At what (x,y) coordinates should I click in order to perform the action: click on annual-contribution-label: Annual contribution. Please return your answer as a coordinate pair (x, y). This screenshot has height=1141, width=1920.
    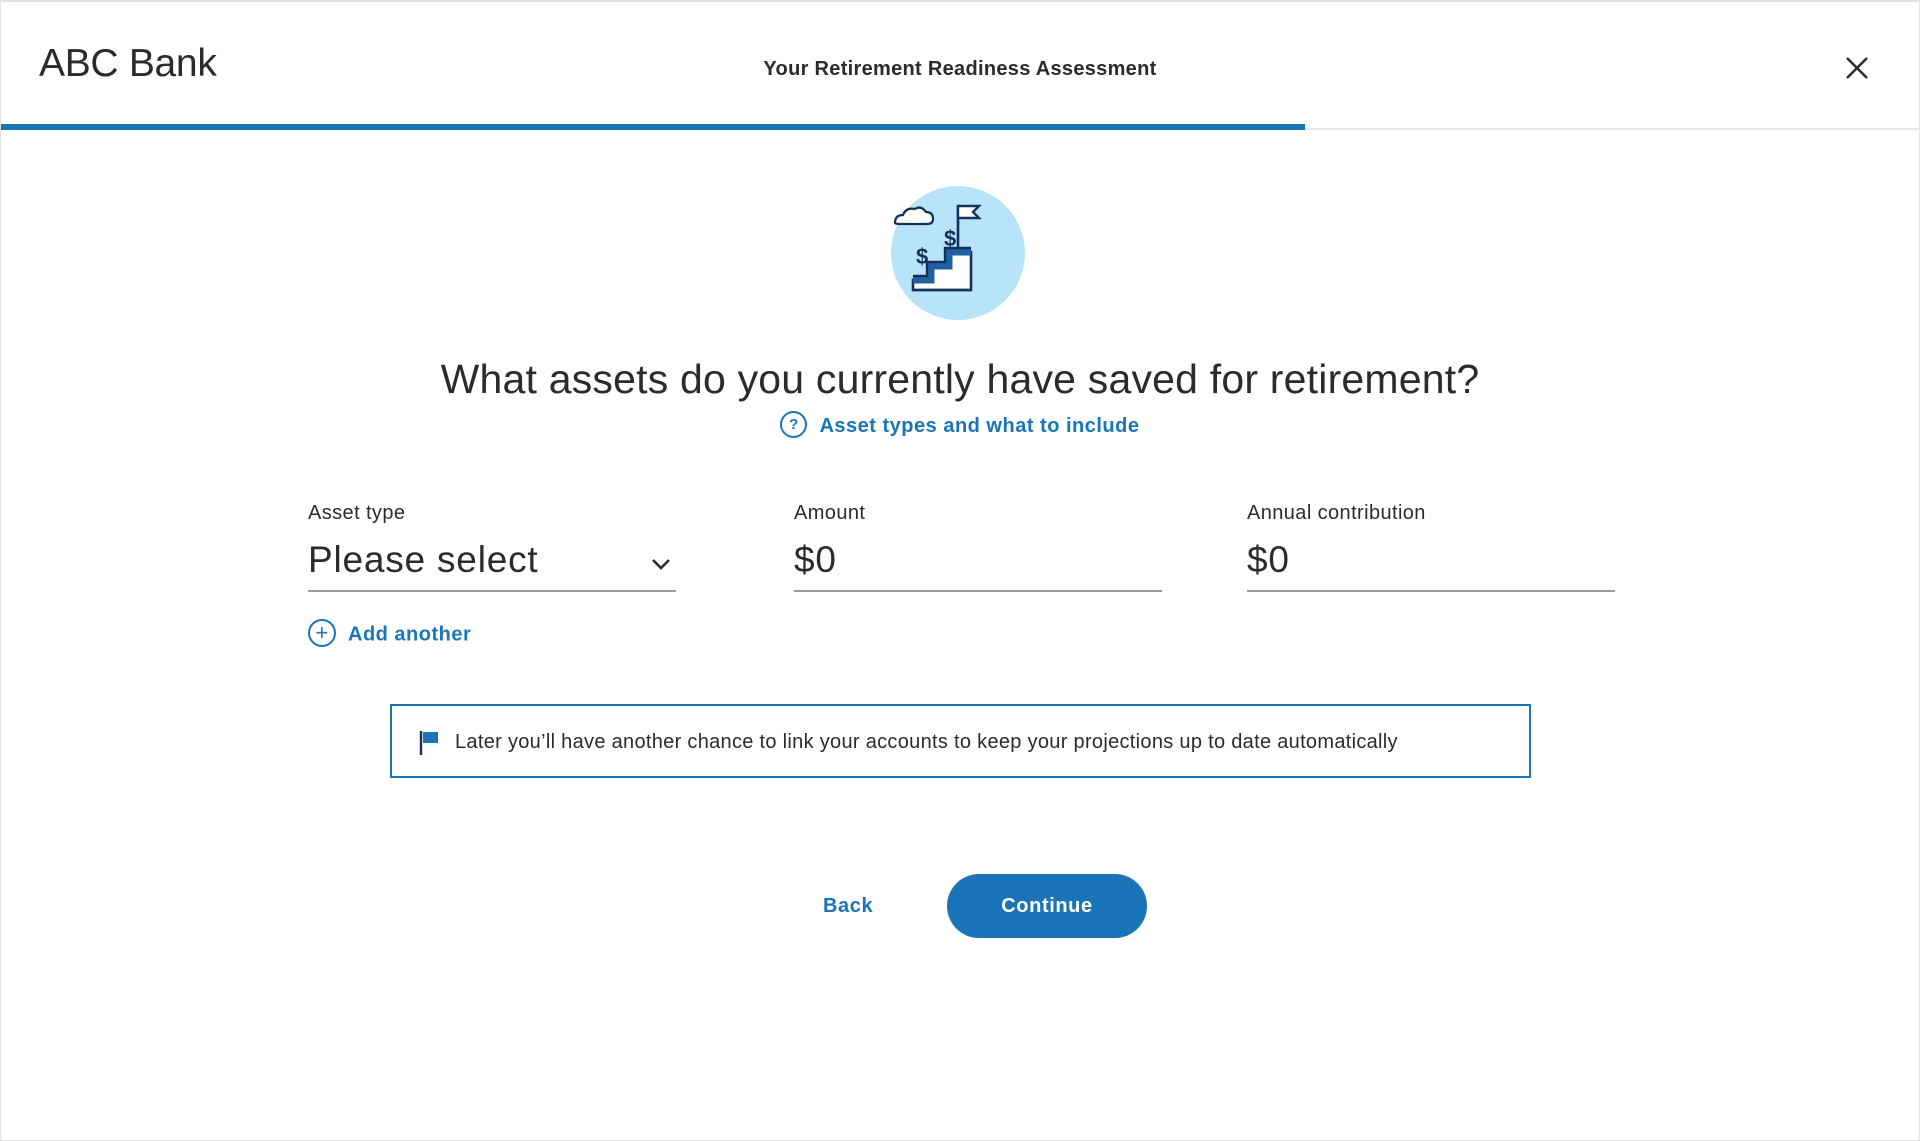
    Looking at the image, I should click on (1336, 513).